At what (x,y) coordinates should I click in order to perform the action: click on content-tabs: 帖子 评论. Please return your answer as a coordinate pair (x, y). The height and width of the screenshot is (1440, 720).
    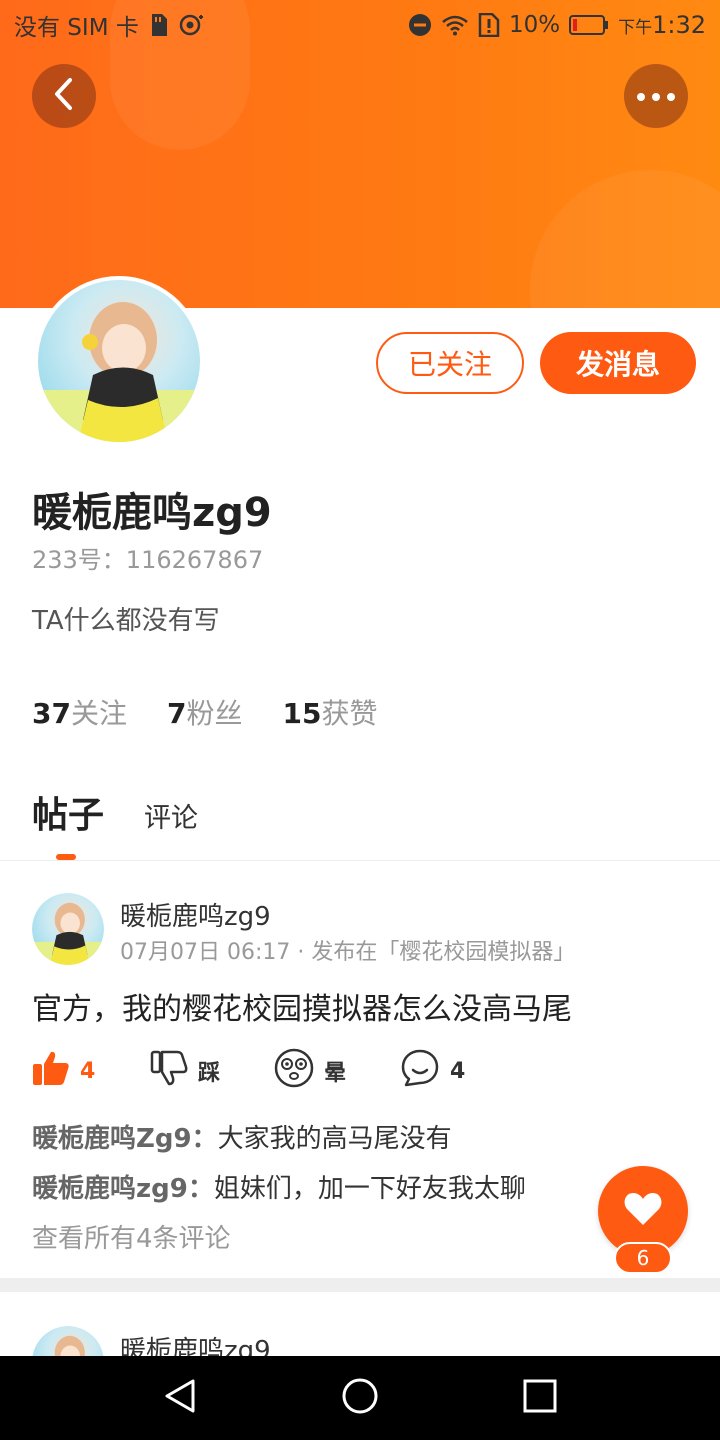
    Looking at the image, I should click on (115, 812).